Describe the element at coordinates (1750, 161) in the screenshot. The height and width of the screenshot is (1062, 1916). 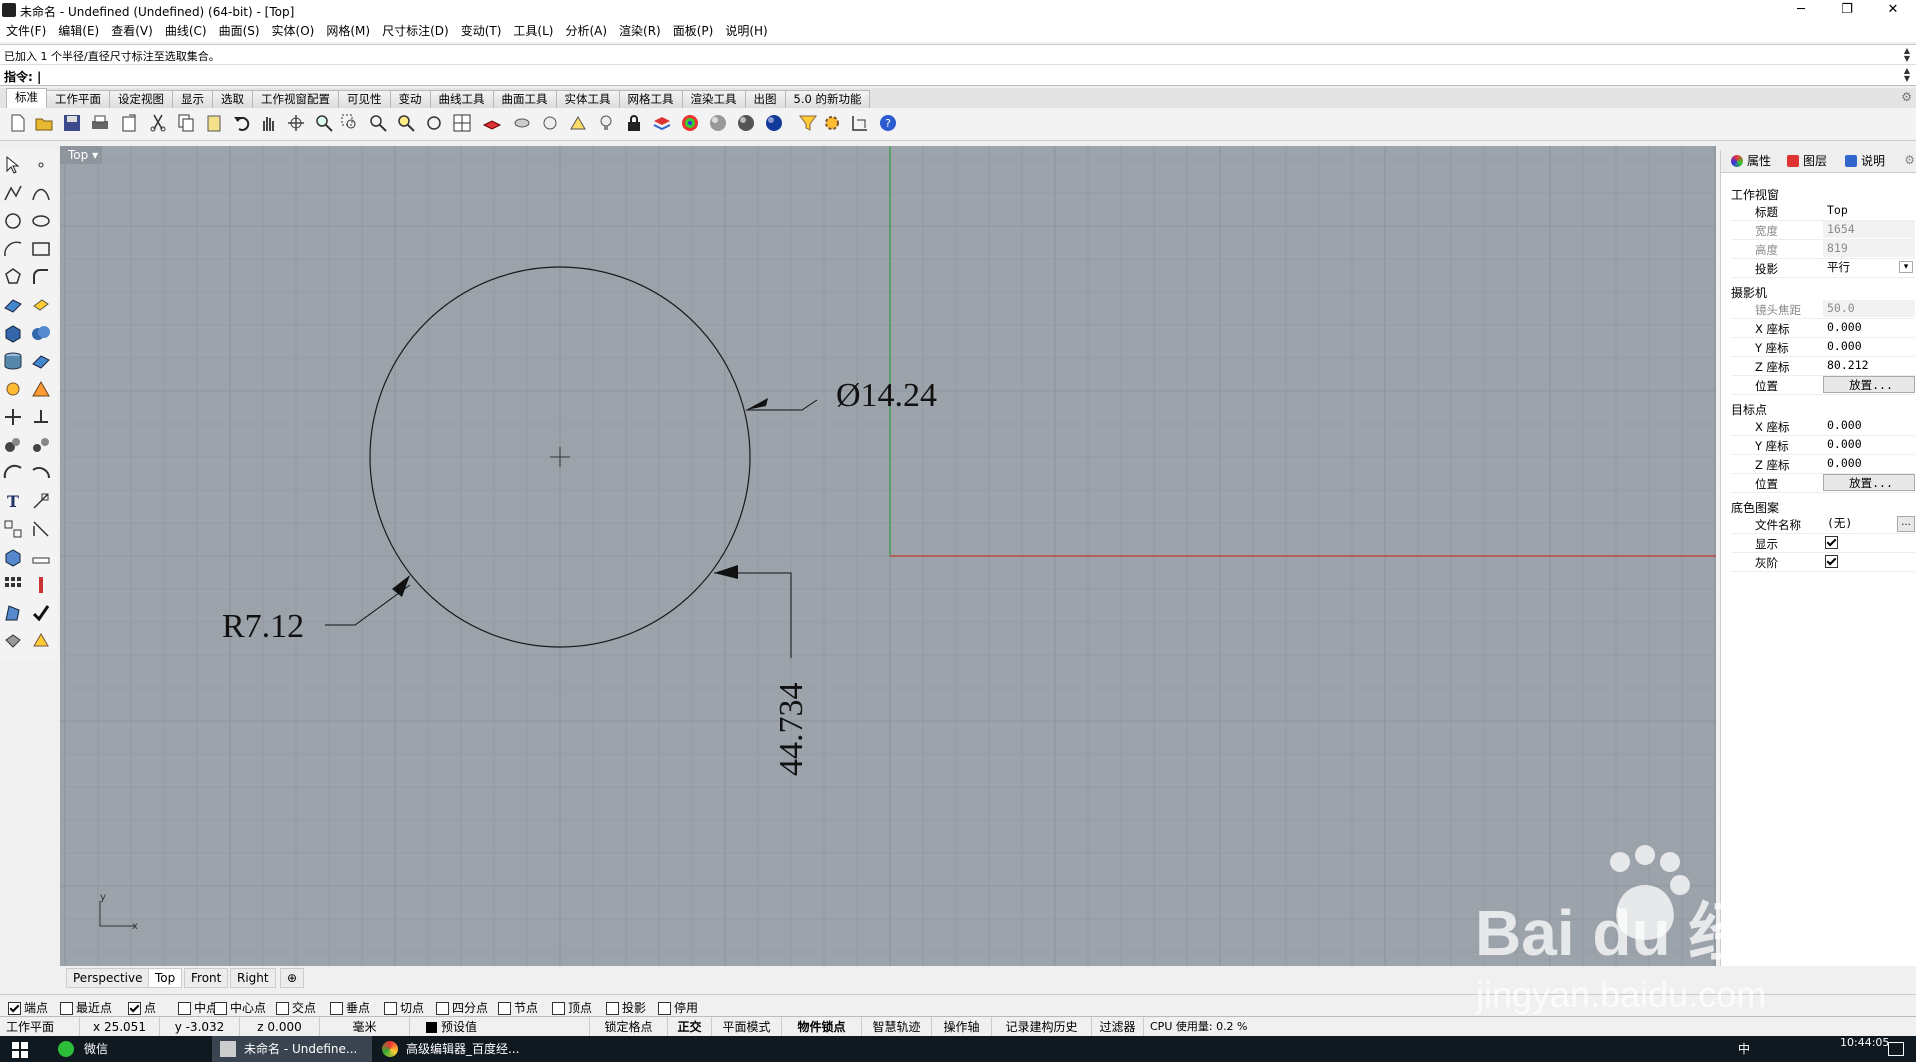
I see `tab-properties: 属性` at that location.